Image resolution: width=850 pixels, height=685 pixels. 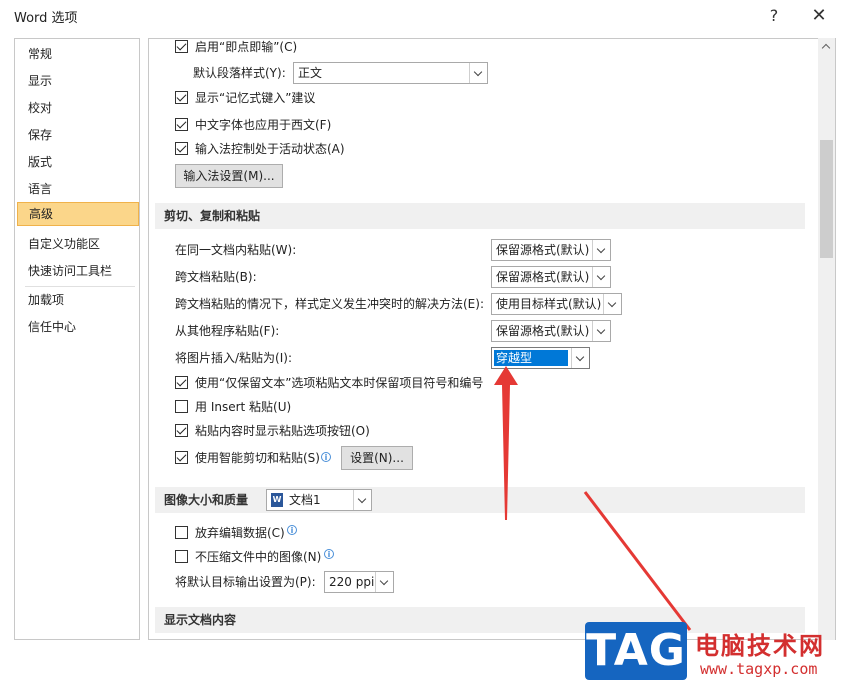 I want to click on watermark-url: www.tagxp.com, so click(x=759, y=669).